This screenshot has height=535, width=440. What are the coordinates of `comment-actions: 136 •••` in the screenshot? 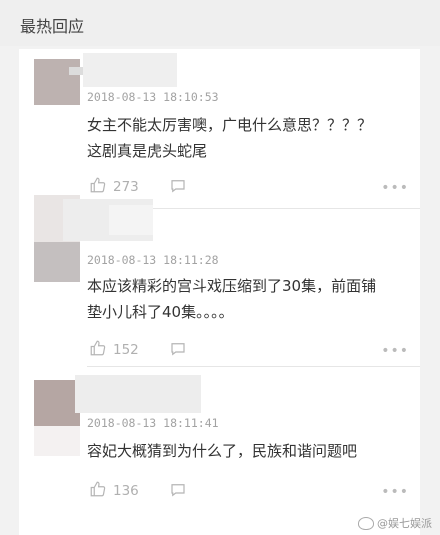 It's located at (249, 491).